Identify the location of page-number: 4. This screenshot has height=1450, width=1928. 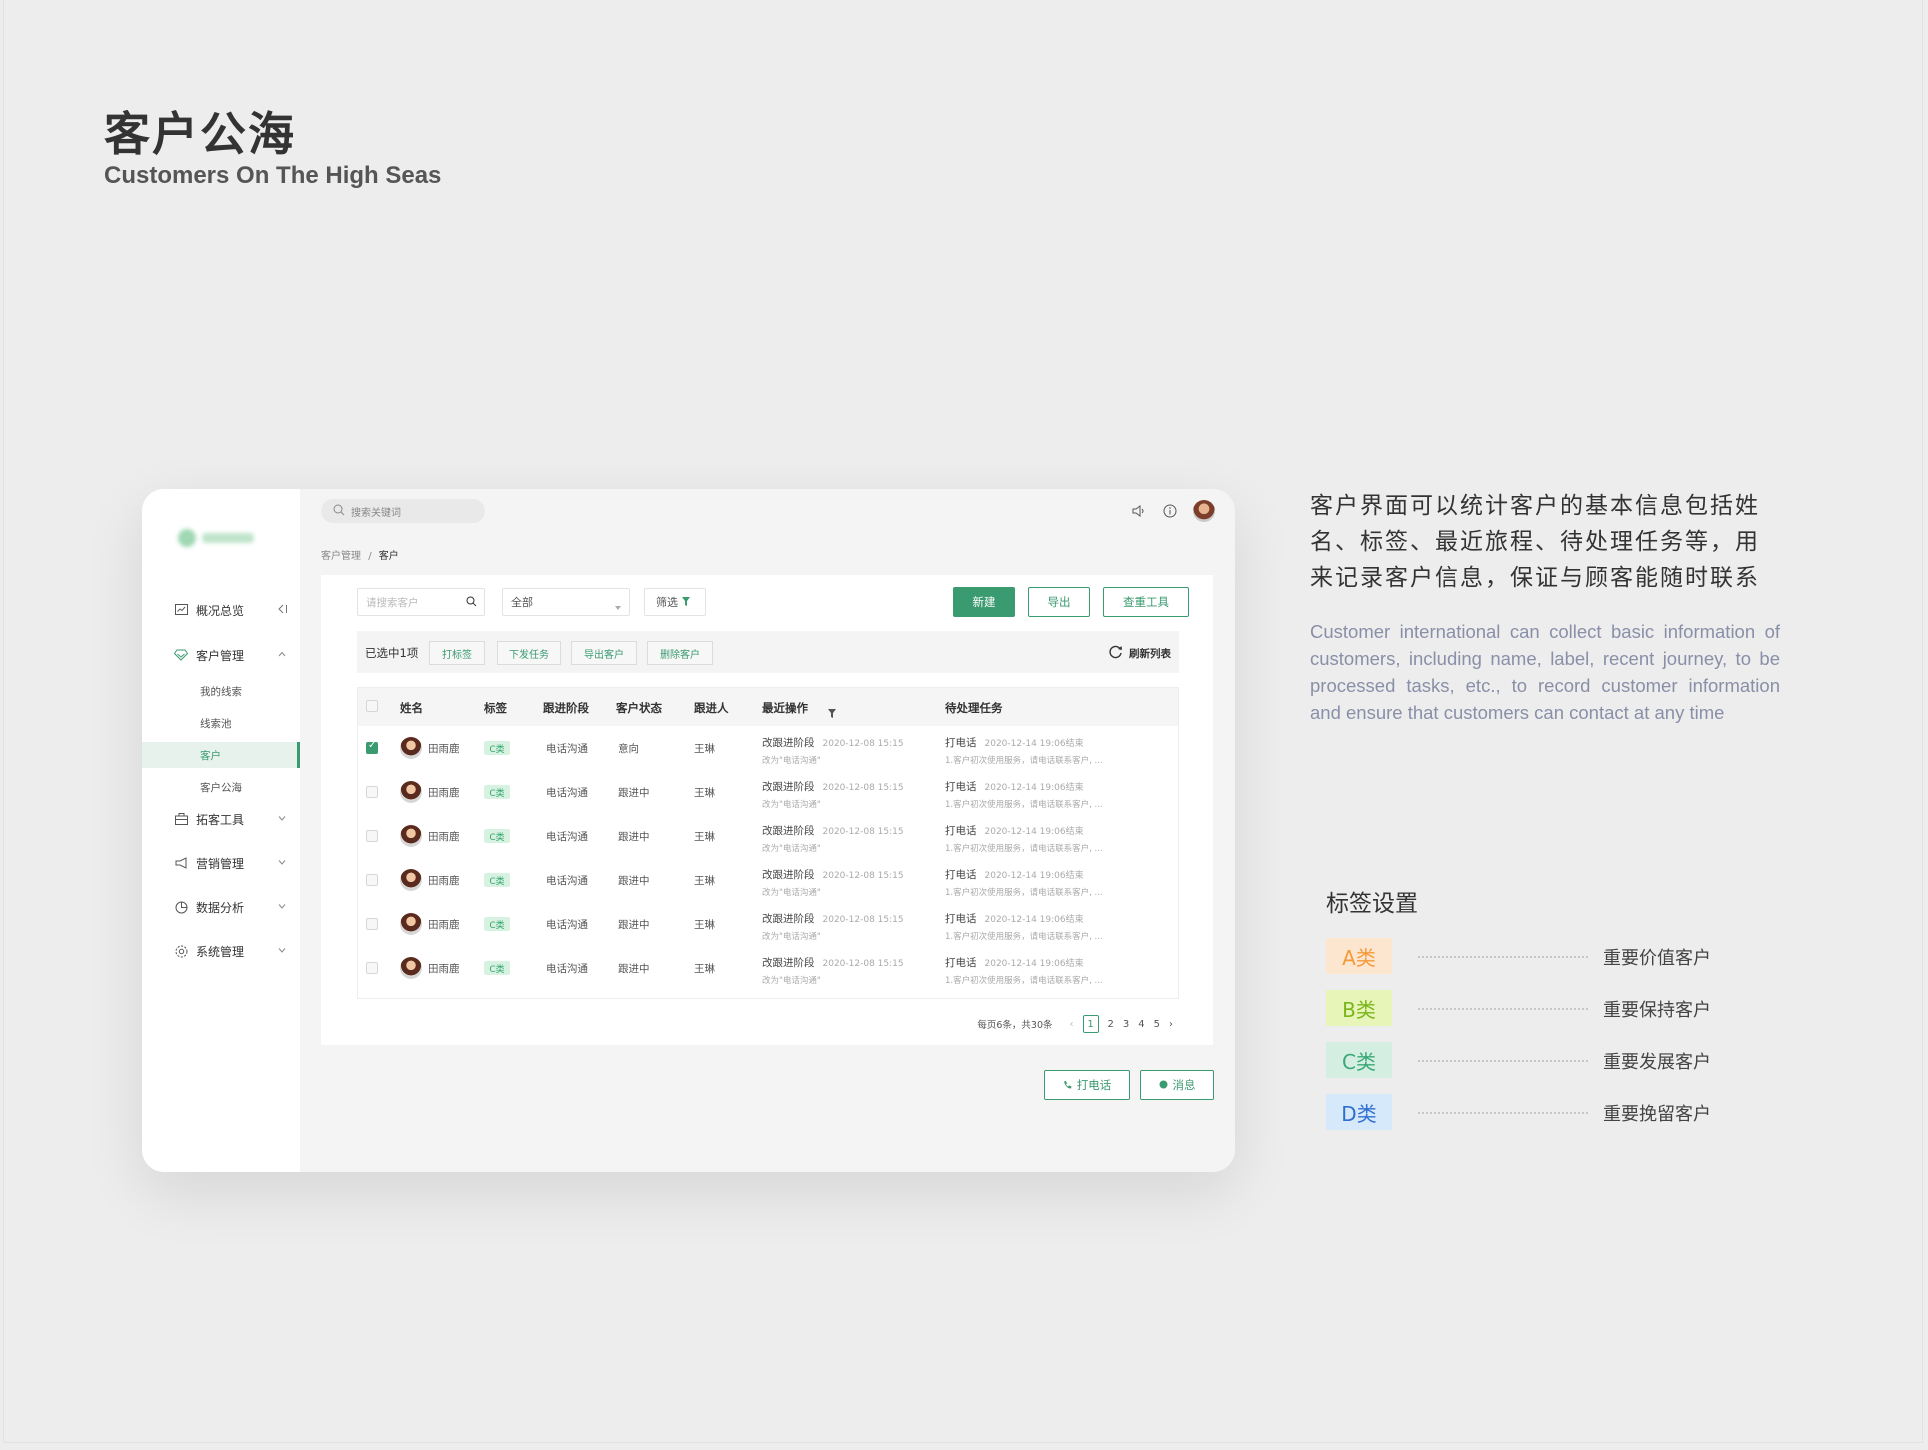
(1141, 1024).